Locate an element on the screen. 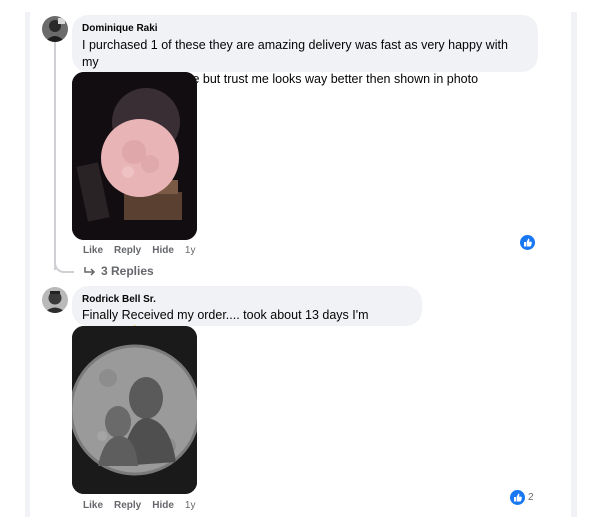 This screenshot has width=600, height=517. thread-connector-line is located at coordinates (55, 156).